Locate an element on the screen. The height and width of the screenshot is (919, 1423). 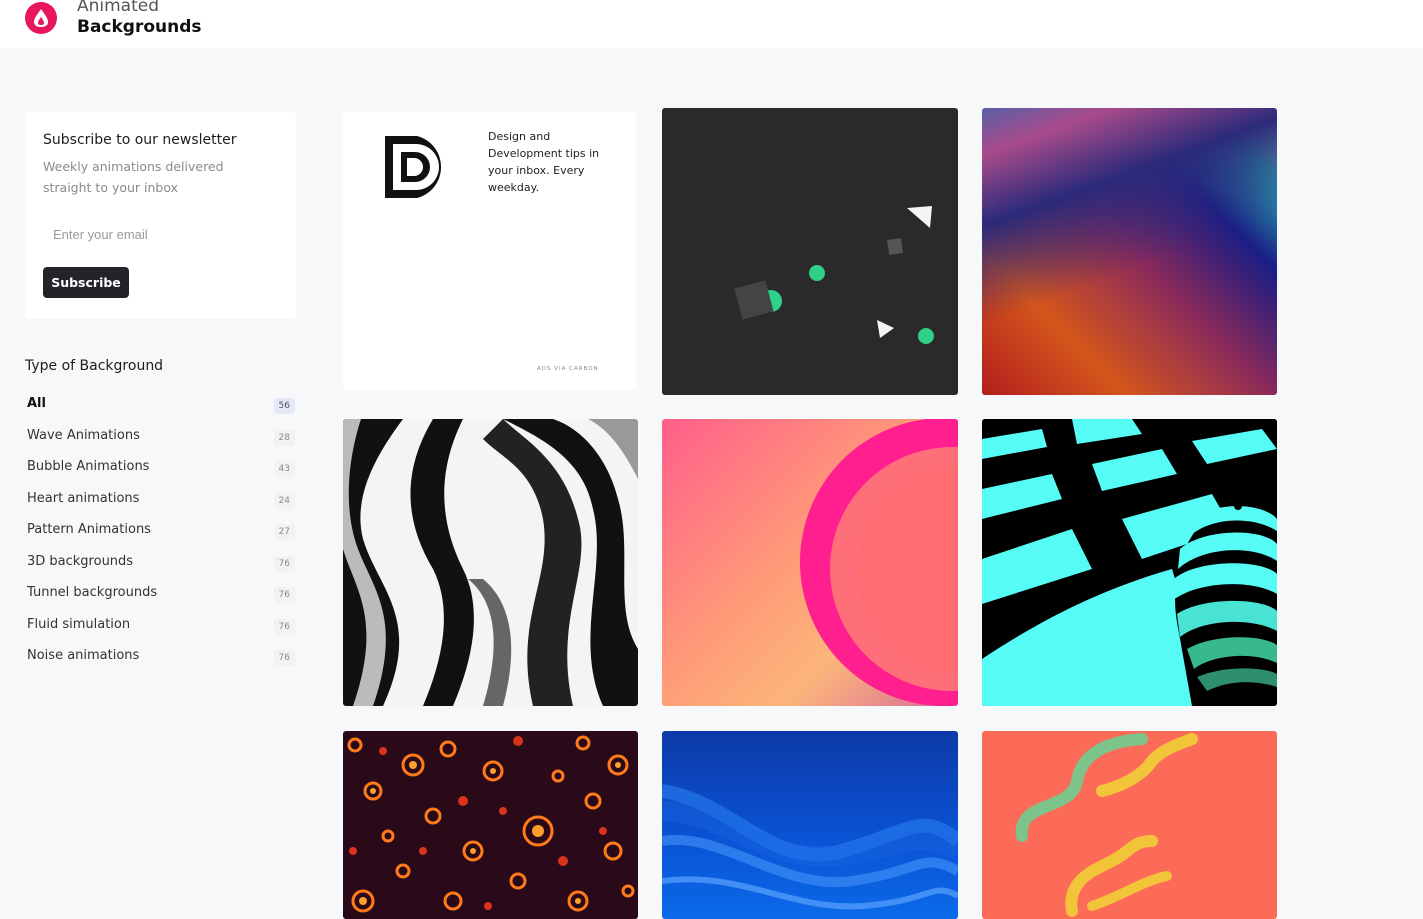
filter-label: Fluid simulation is located at coordinates (79, 624).